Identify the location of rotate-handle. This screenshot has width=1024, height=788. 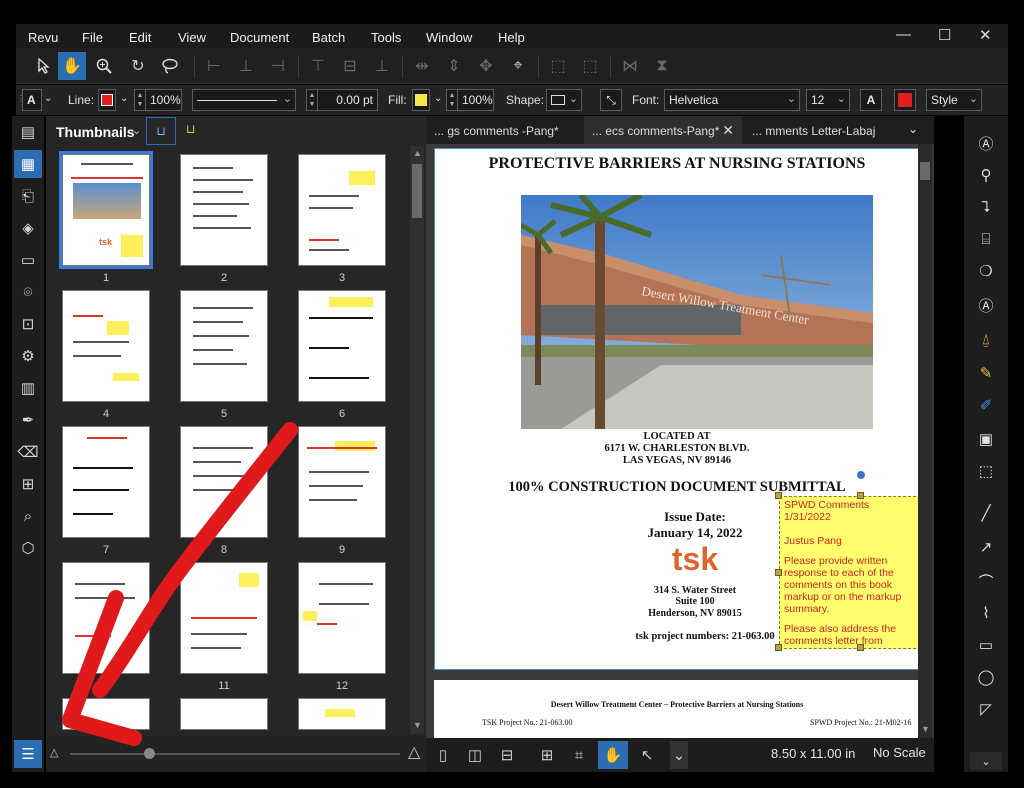
(861, 475).